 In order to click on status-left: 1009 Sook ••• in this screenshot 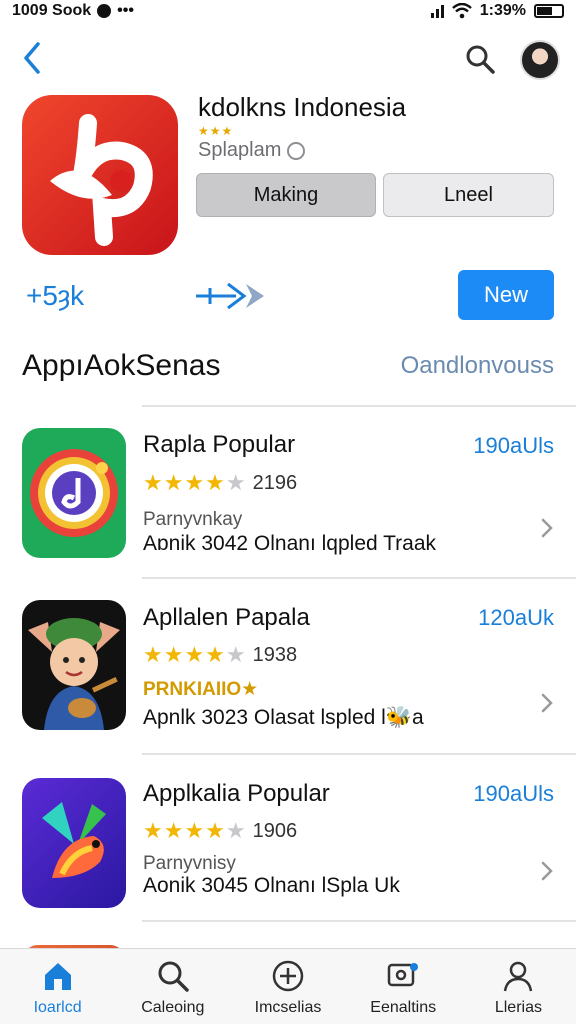, I will do `click(73, 11)`.